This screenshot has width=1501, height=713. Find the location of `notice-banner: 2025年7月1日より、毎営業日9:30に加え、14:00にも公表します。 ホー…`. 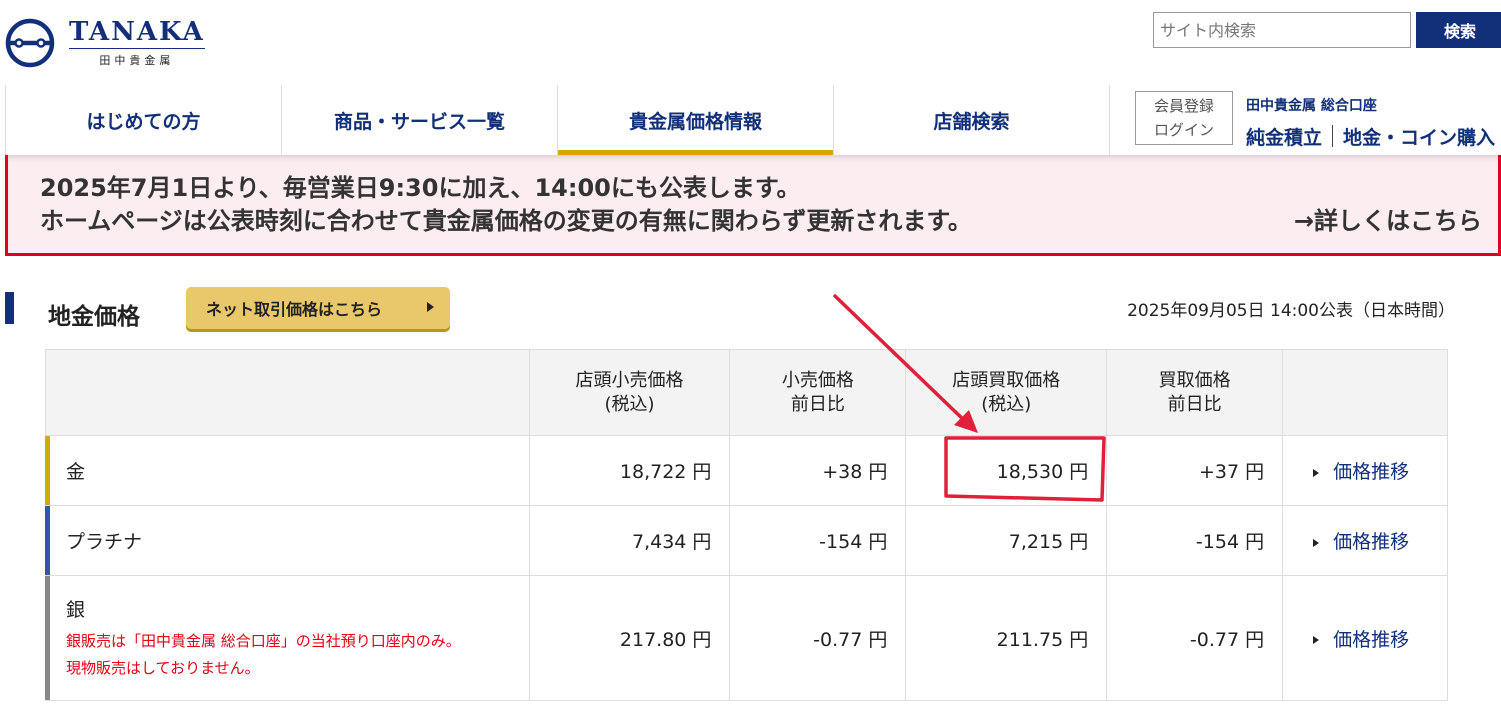

notice-banner: 2025年7月1日より、毎営業日9:30に加え、14:00にも公表します。 ホー… is located at coordinates (753, 205).